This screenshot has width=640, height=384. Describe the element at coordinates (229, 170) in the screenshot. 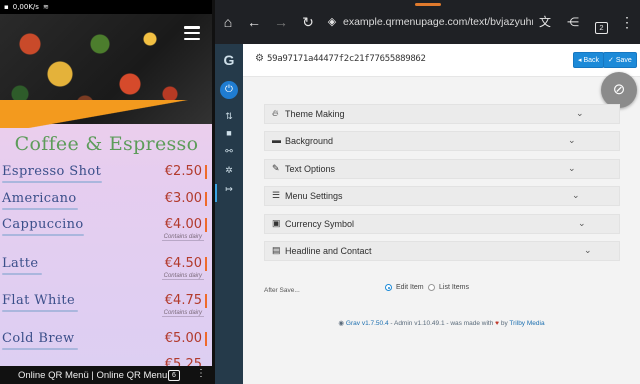

I see `settings-icon: ✲` at that location.